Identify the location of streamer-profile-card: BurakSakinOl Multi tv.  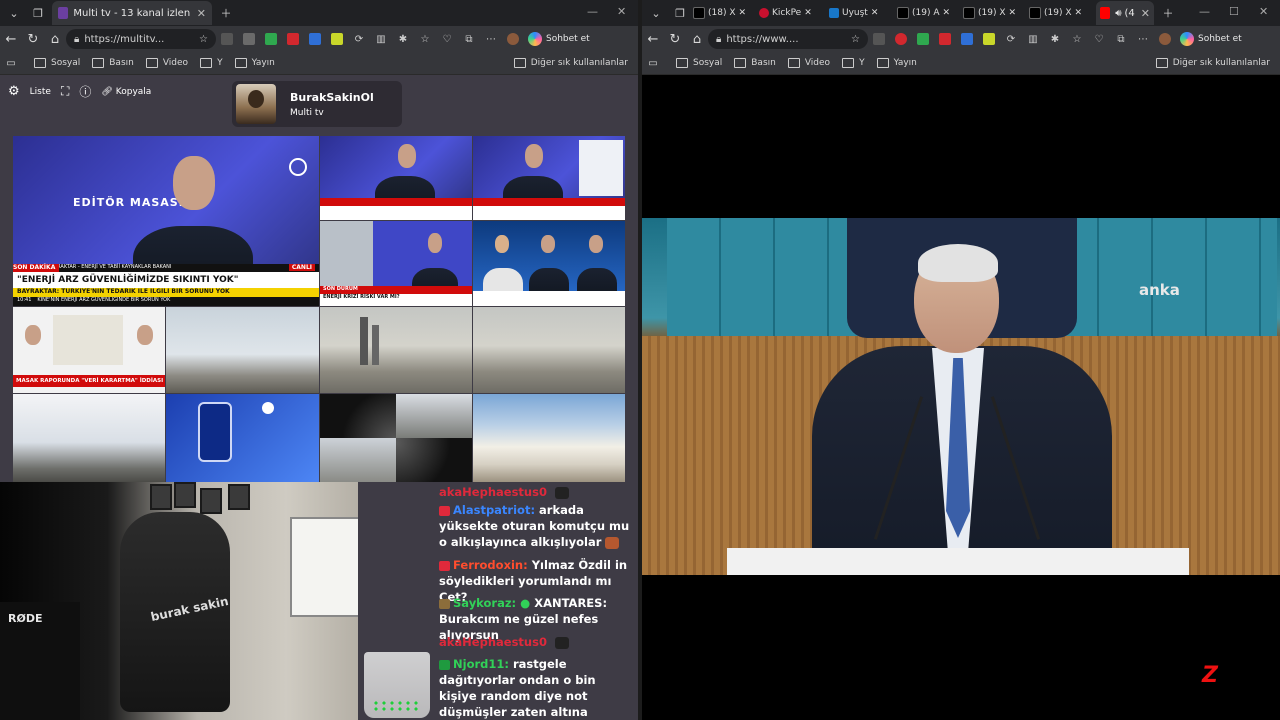
(317, 104).